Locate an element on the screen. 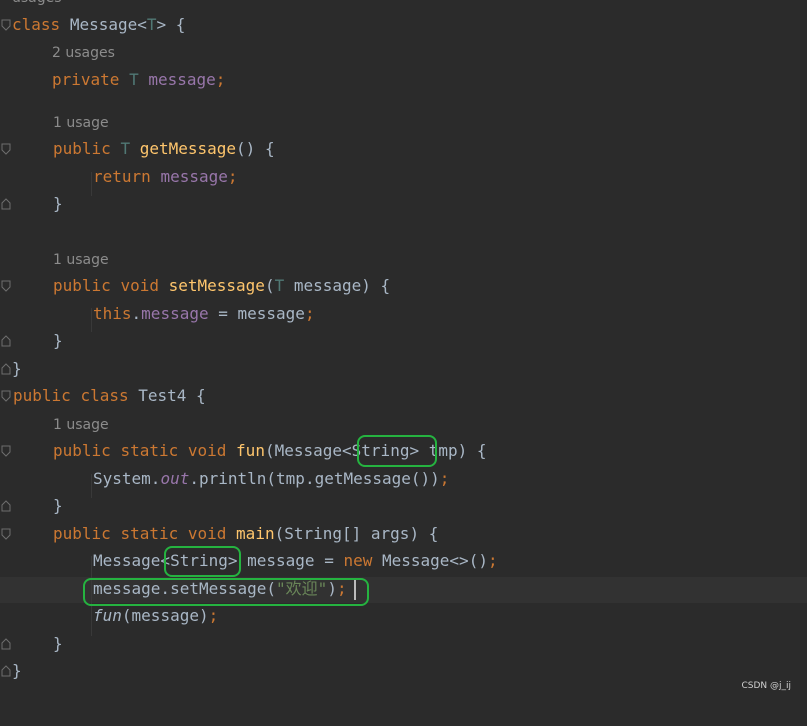 This screenshot has height=726, width=807. code-text: Test4 { is located at coordinates (172, 395).